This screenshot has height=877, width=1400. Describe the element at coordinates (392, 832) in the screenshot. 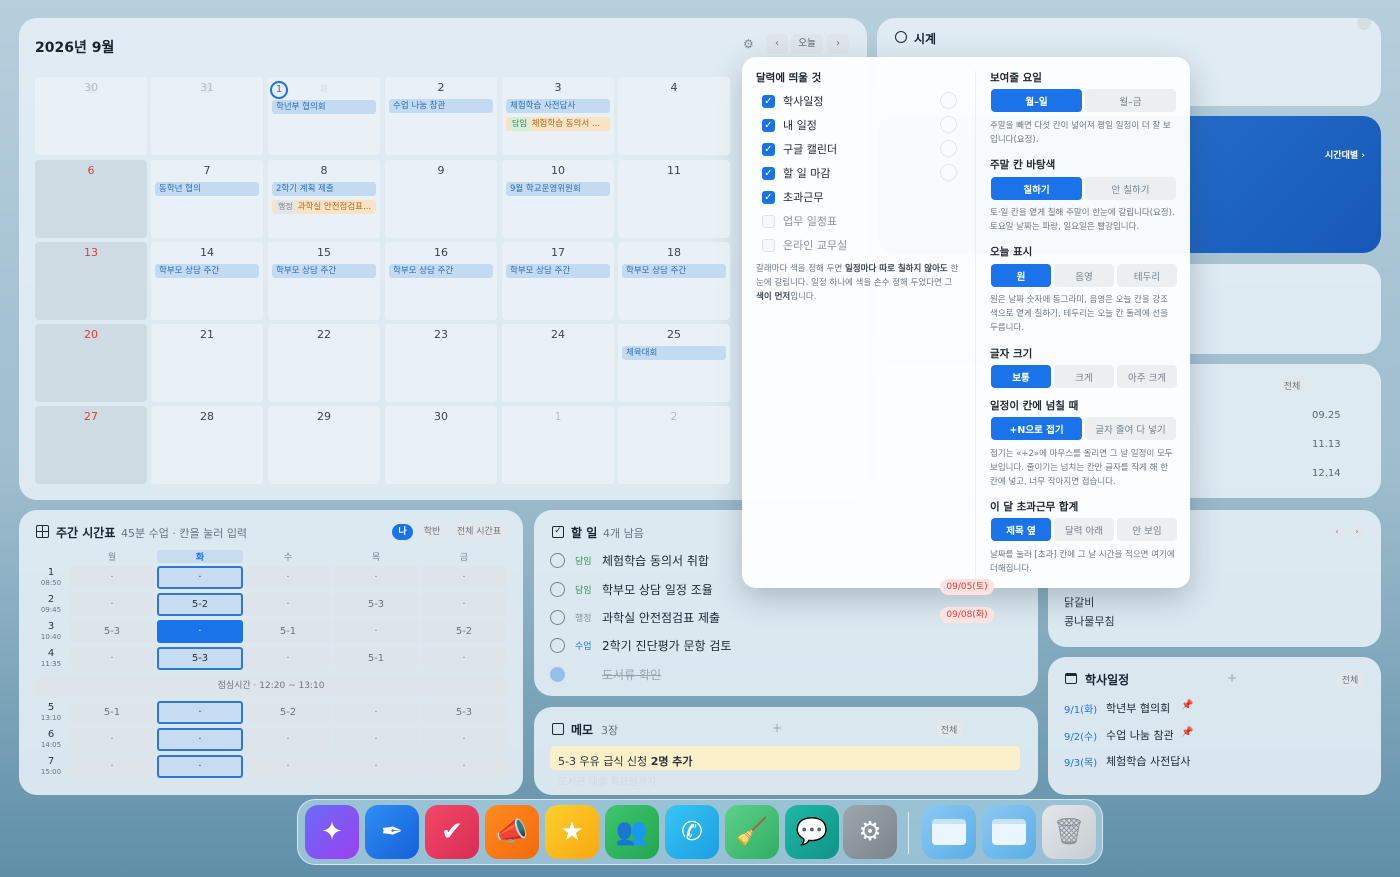

I see `pen-app-icon: ✒` at that location.